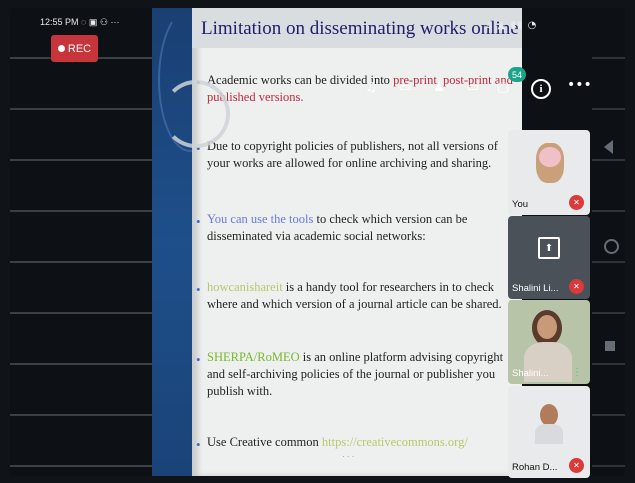  I want to click on slide-title: Limitation on disseminating works online, so click(360, 28).